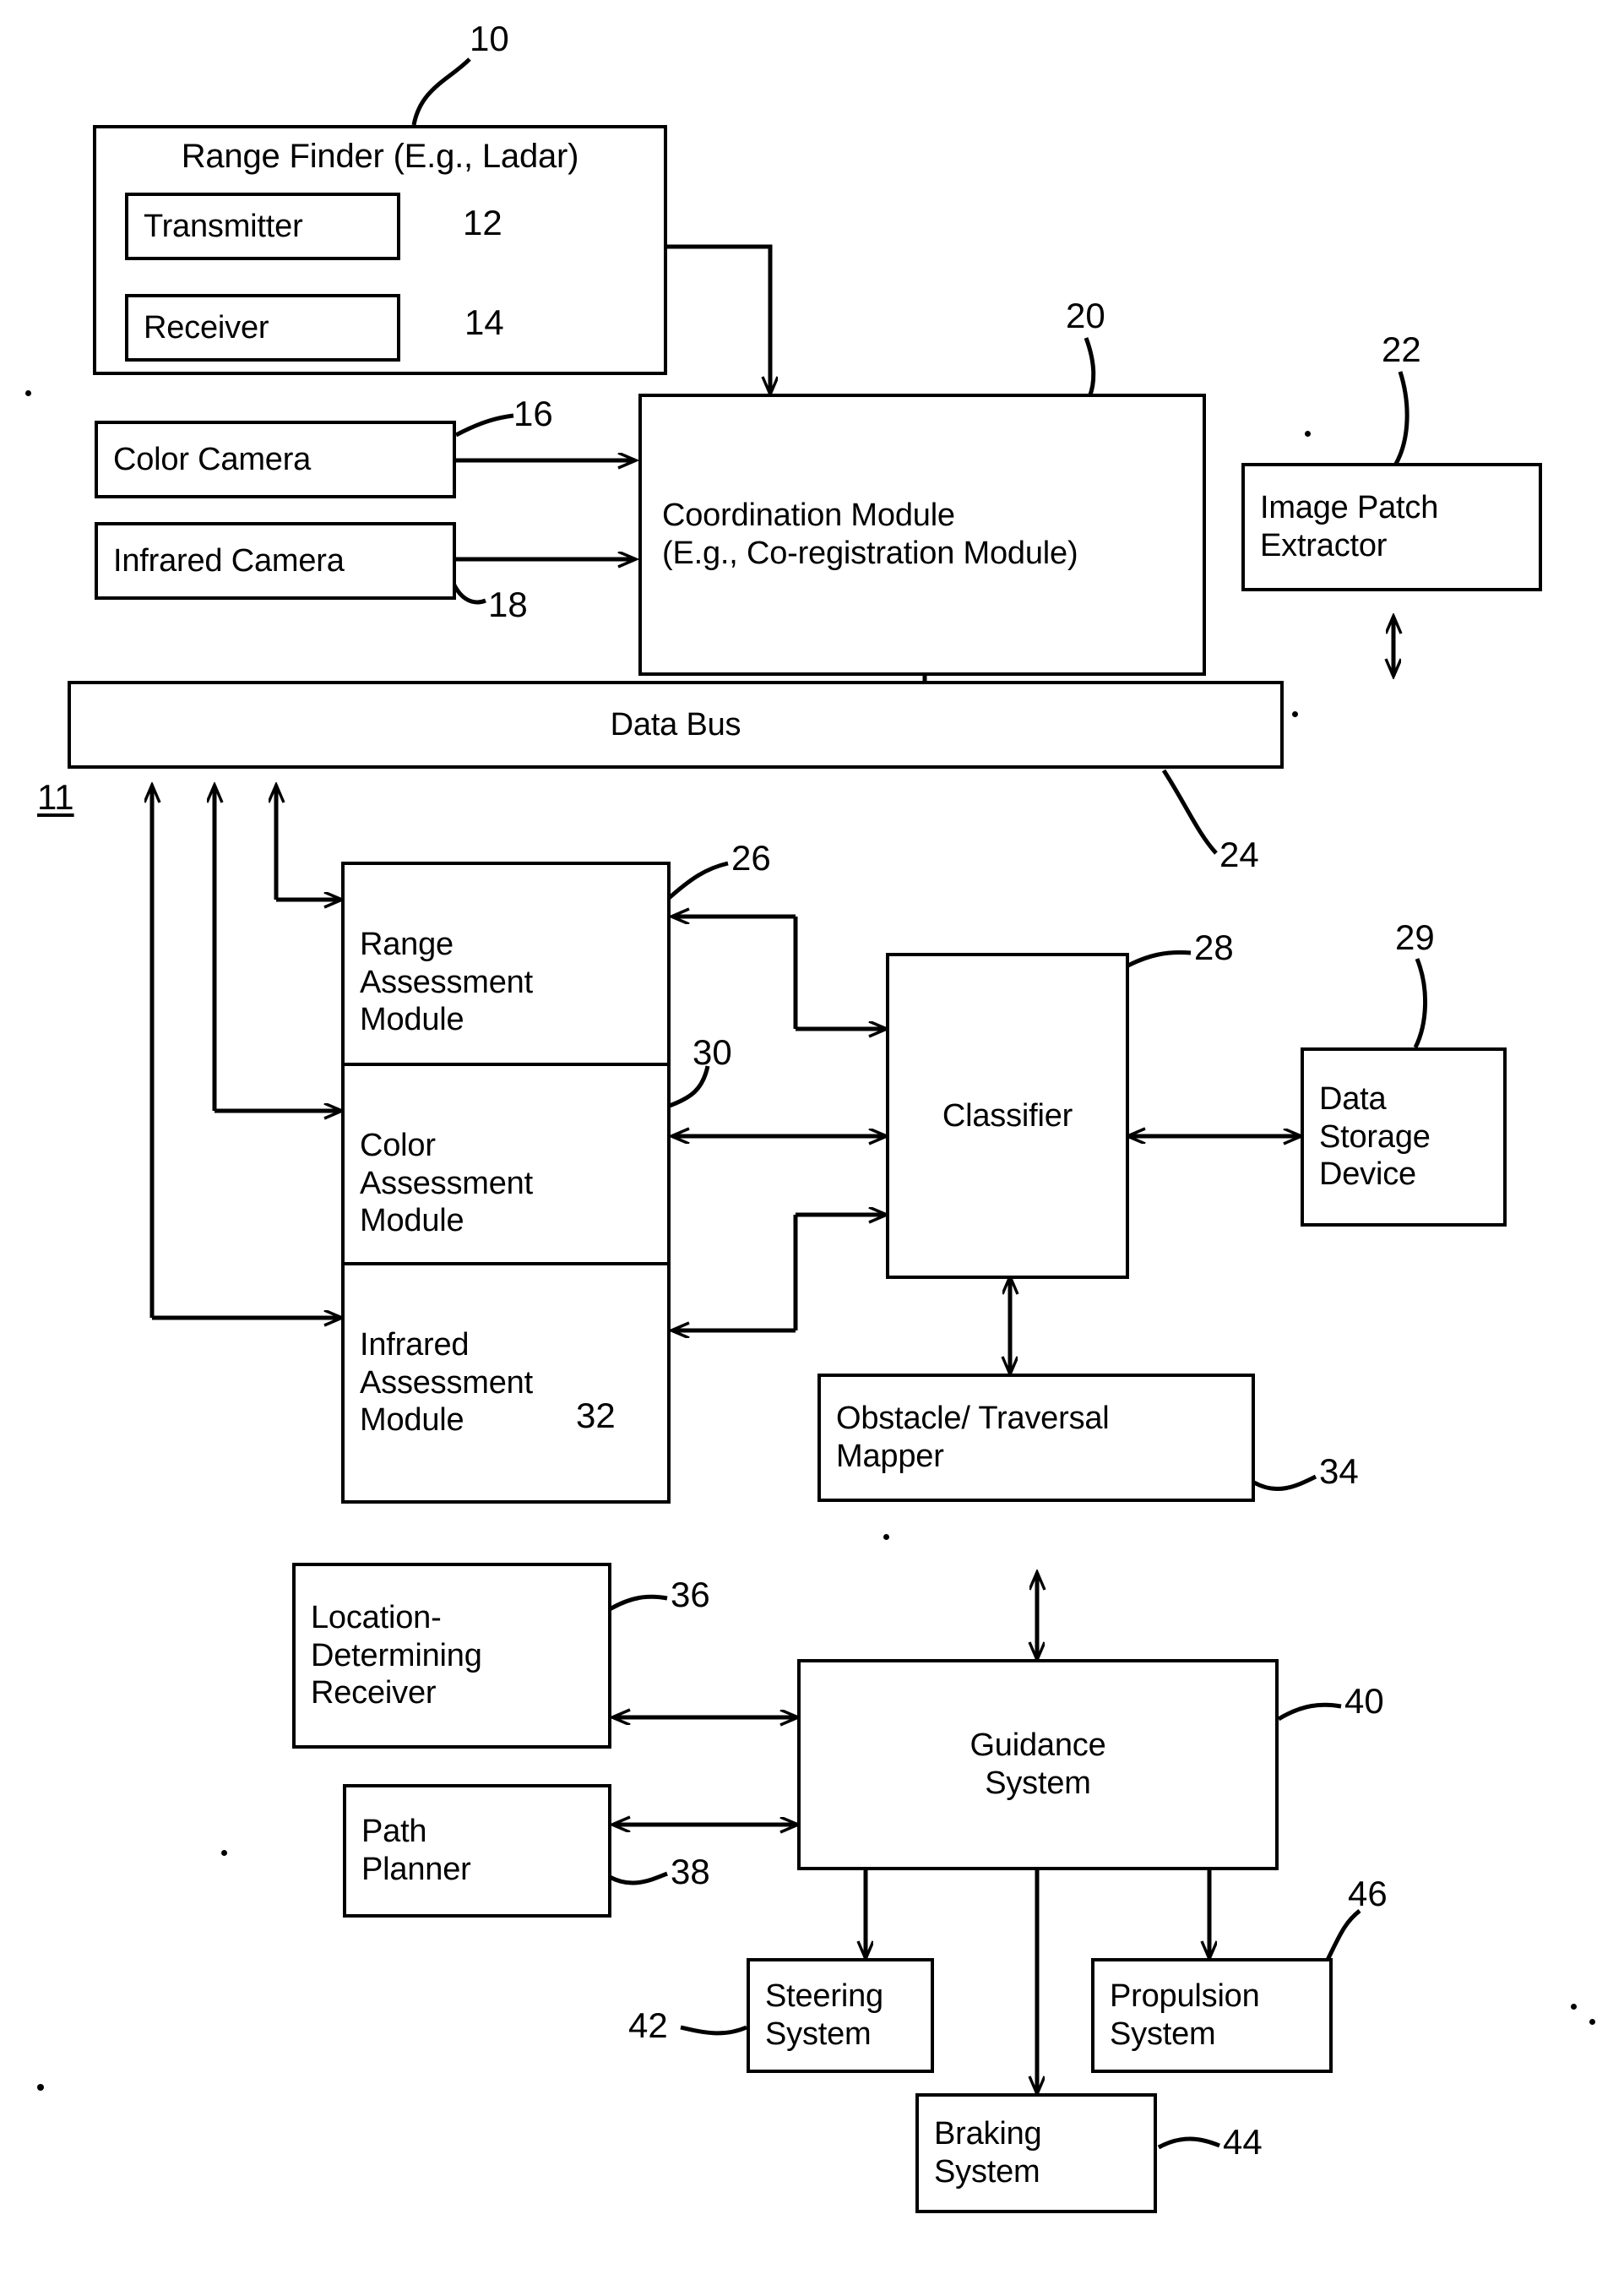  What do you see at coordinates (380, 156) in the screenshot?
I see `range-finder-label: Range Finder (E.g., Ladar)` at bounding box center [380, 156].